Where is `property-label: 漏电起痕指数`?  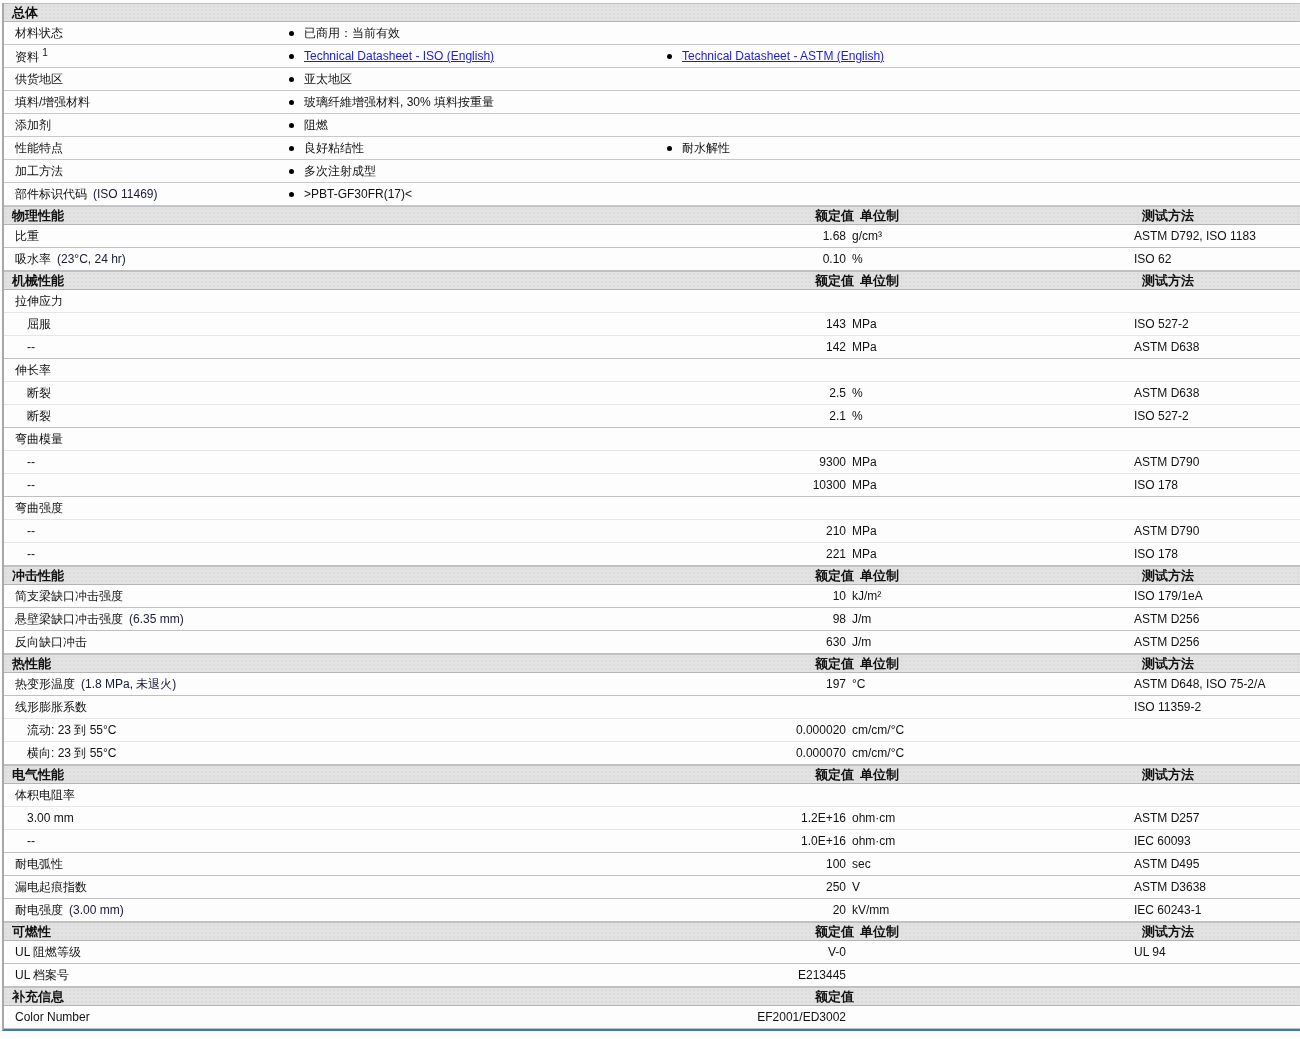 property-label: 漏电起痕指数 is located at coordinates (51, 886).